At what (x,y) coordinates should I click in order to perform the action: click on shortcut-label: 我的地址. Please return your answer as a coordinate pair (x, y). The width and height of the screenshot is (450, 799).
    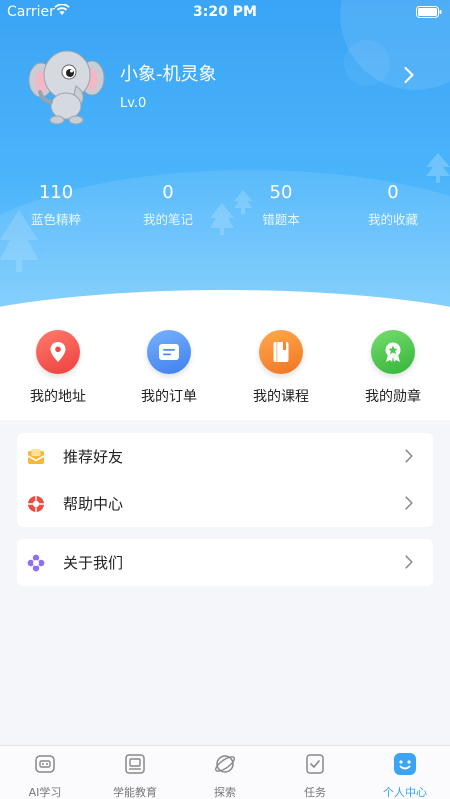
    Looking at the image, I should click on (58, 397).